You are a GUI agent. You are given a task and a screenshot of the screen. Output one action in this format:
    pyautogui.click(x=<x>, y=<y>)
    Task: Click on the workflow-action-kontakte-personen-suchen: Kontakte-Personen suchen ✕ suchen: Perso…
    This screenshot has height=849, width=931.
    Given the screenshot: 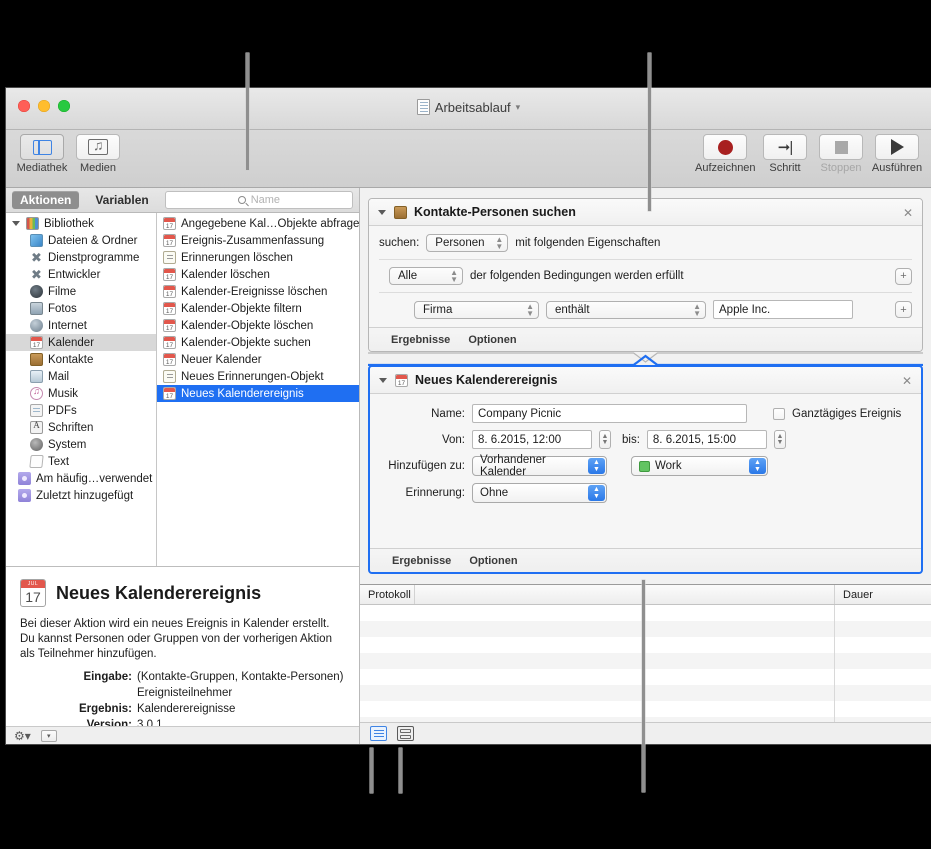 What is the action you would take?
    pyautogui.click(x=645, y=275)
    